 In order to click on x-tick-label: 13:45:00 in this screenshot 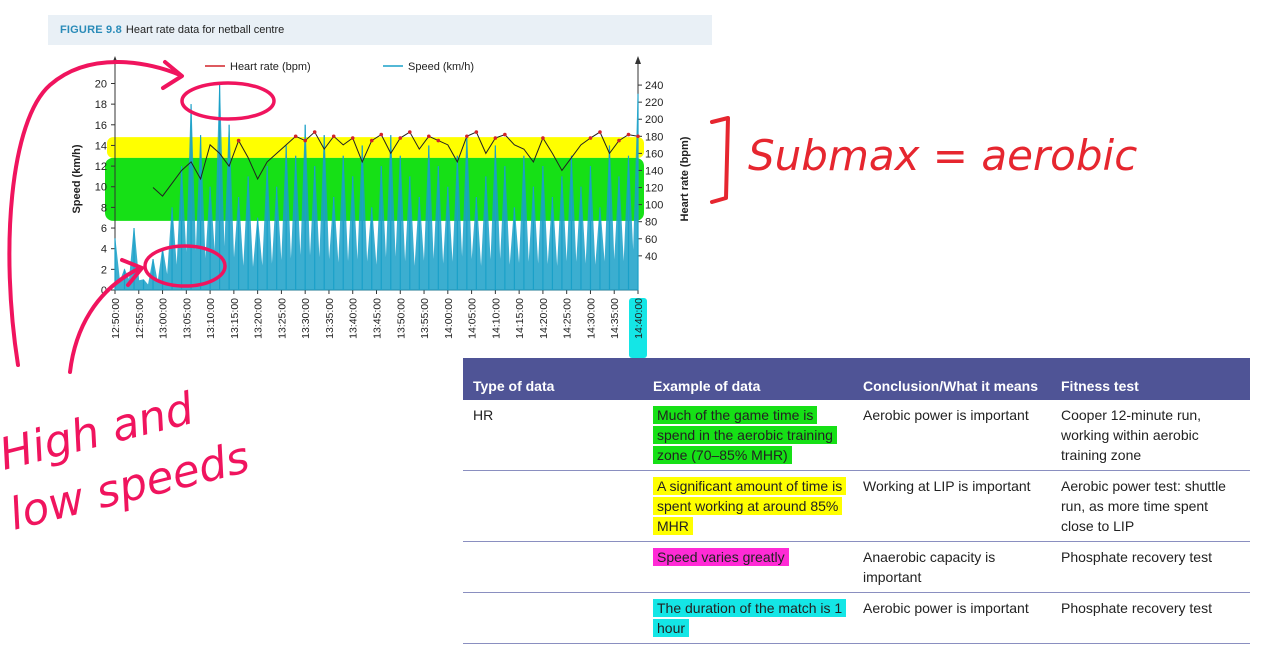, I will do `click(378, 318)`.